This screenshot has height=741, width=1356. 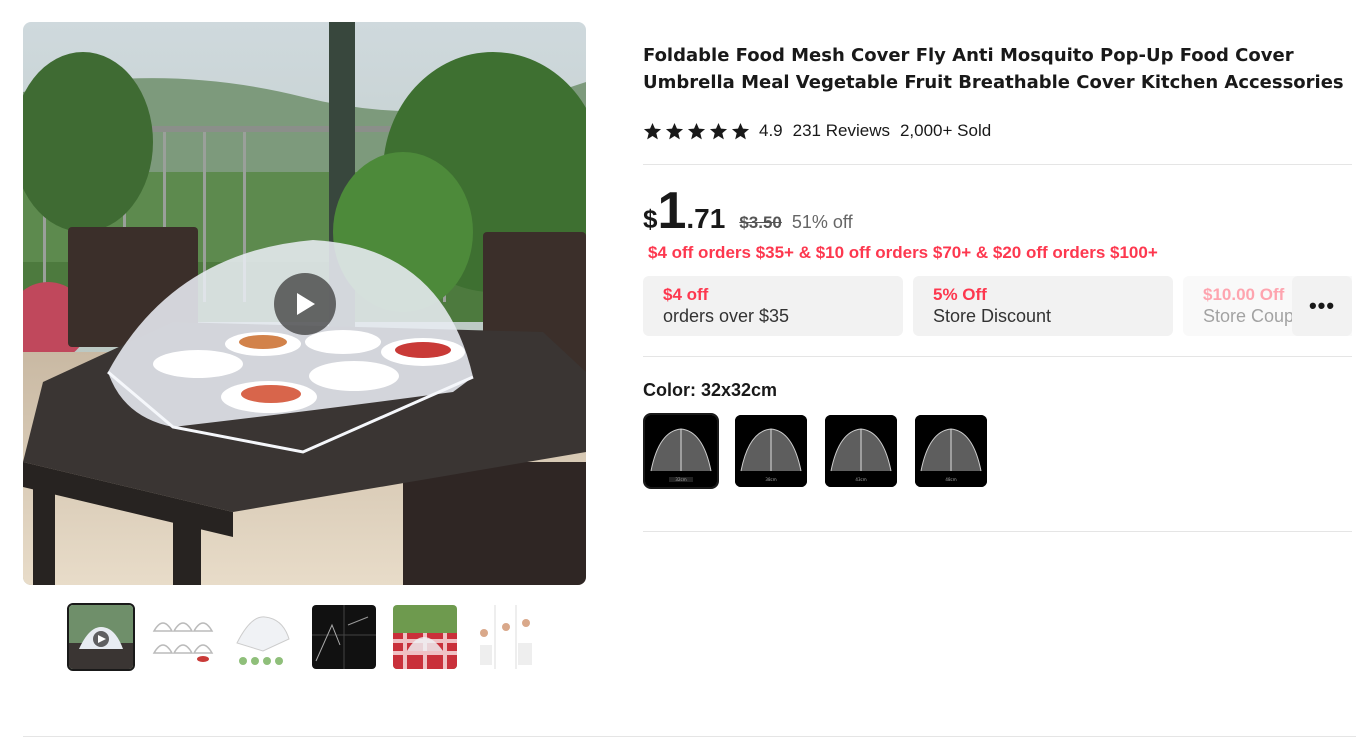 What do you see at coordinates (860, 479) in the screenshot?
I see `swatch-caption: 43cm` at bounding box center [860, 479].